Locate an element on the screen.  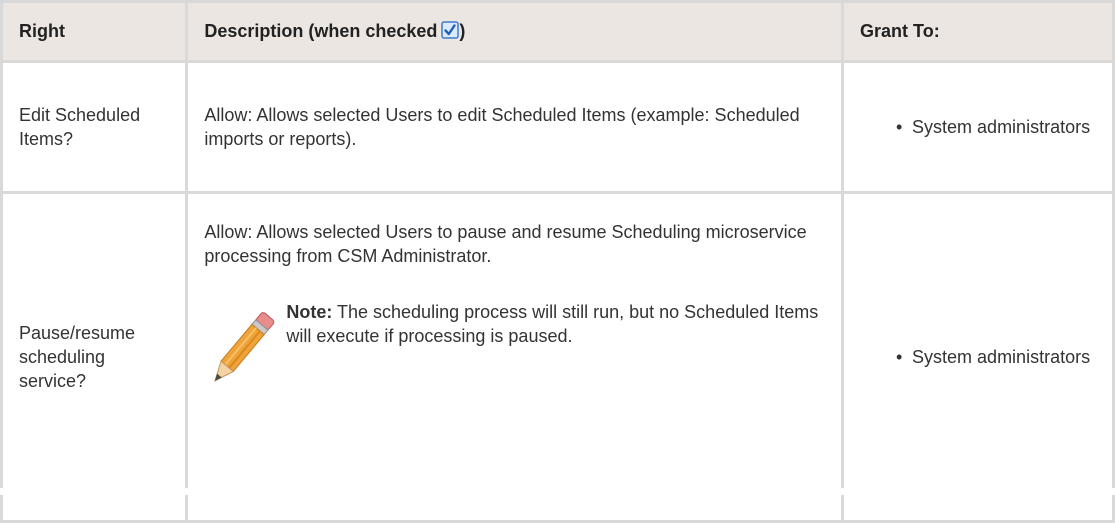
grant-to-cell: System administrators is located at coordinates (978, 127).